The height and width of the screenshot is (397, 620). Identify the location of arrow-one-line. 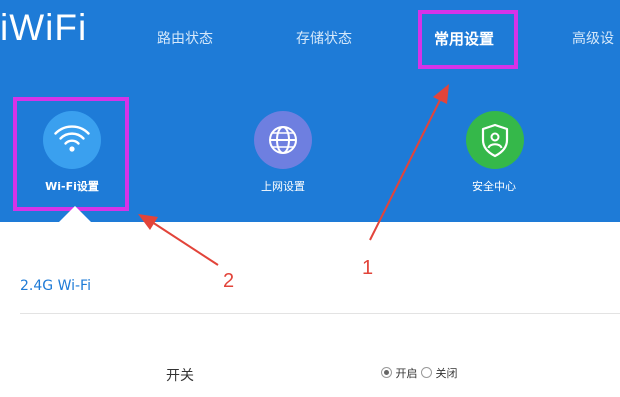
(405, 169).